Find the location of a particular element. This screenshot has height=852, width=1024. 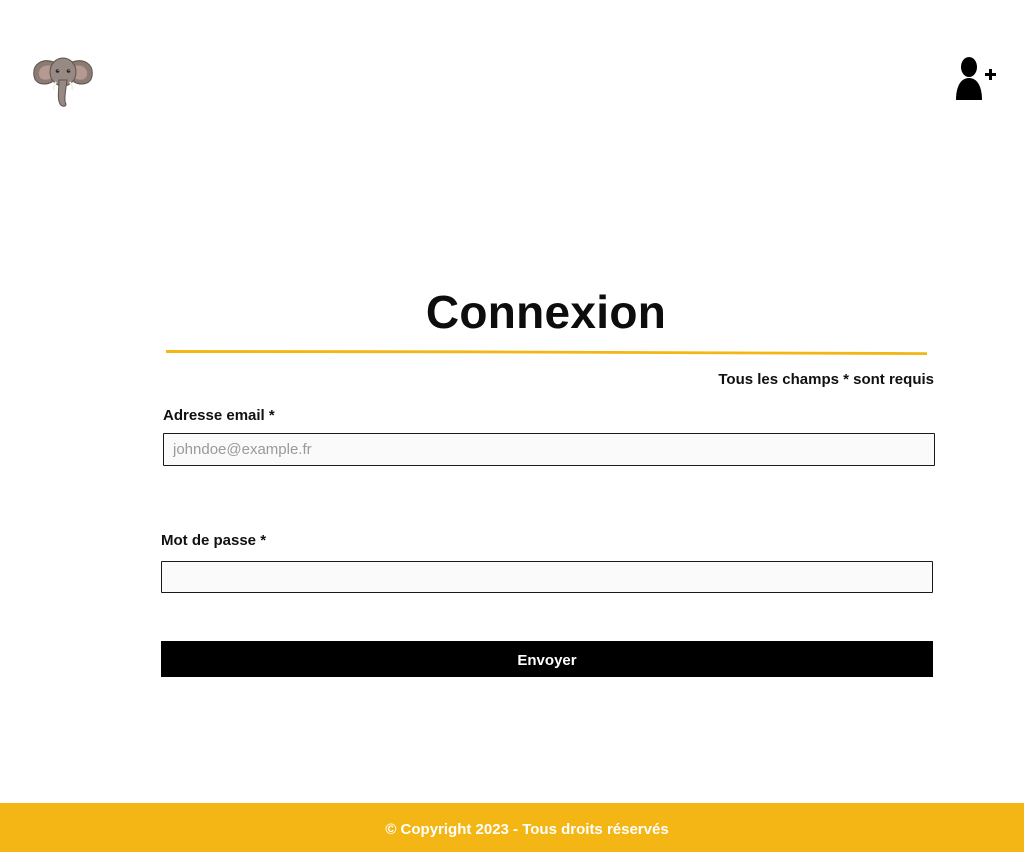

email-label: Adresse email * is located at coordinates (219, 415).